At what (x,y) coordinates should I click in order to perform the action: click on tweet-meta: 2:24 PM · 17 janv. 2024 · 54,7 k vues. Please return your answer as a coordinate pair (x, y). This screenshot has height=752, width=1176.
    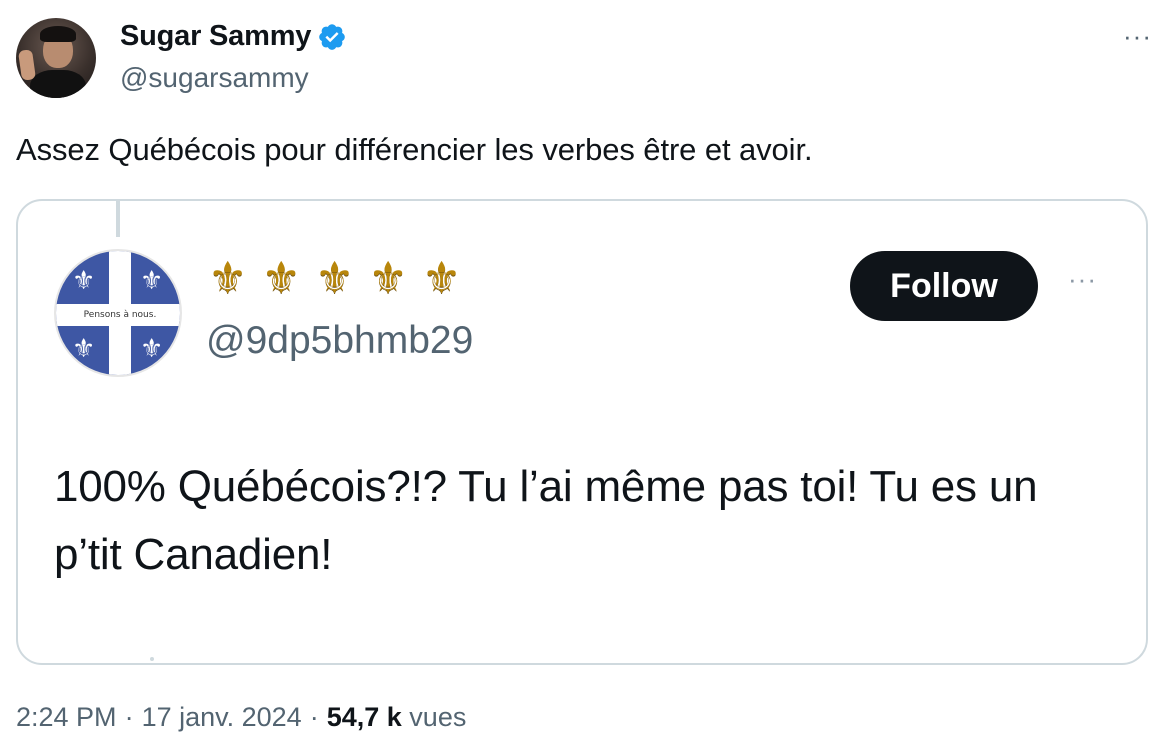
    Looking at the image, I should click on (241, 717).